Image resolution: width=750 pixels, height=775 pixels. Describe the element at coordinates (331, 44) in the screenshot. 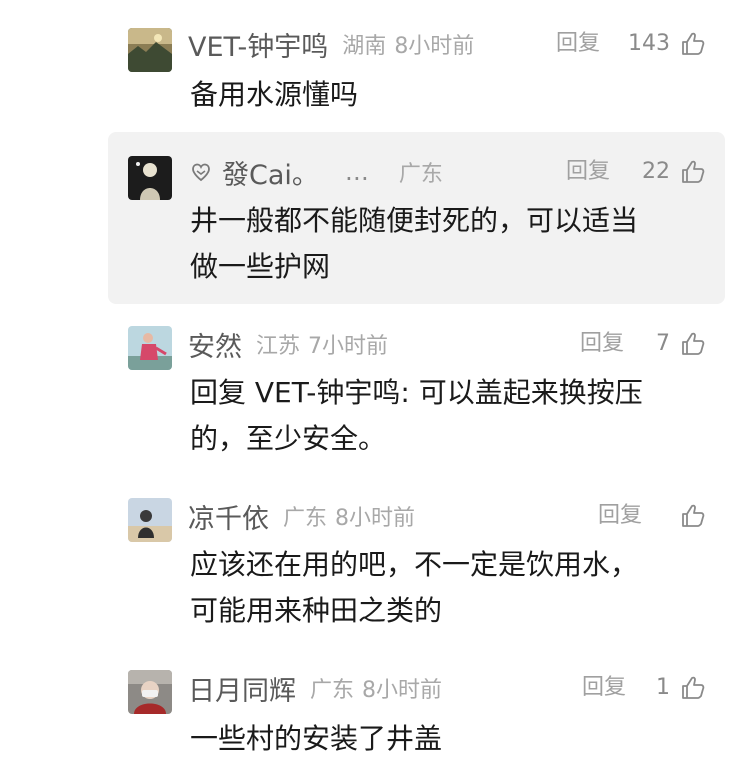

I see `comment-header: VET-钟宇鸣 湖南 8小时前` at that location.